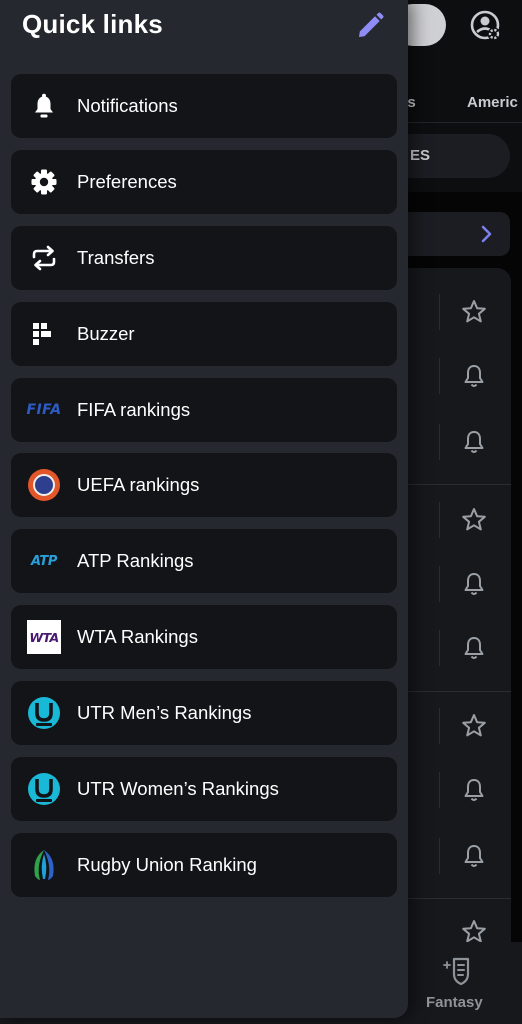  What do you see at coordinates (134, 409) in the screenshot?
I see `quick-link-label: FIFA rankings` at bounding box center [134, 409].